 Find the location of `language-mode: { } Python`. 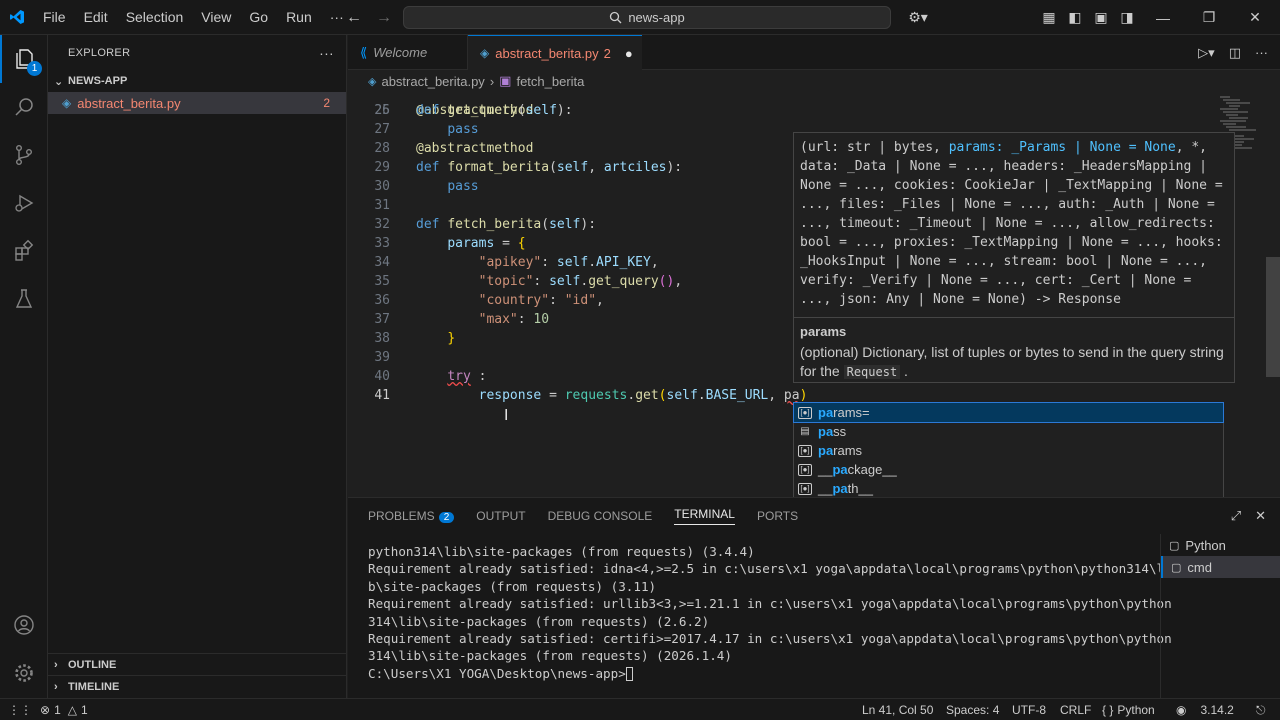

language-mode: { } Python is located at coordinates (1128, 709).